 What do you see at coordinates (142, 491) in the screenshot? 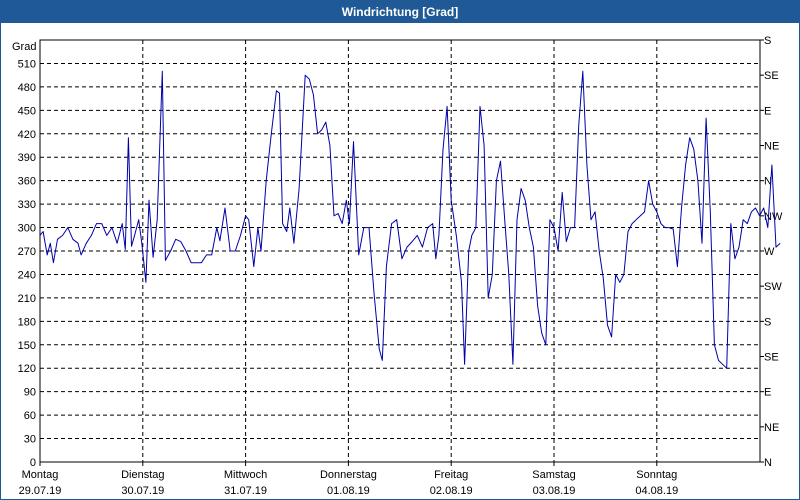
I see `x-tick-date-label: 30.07.19` at bounding box center [142, 491].